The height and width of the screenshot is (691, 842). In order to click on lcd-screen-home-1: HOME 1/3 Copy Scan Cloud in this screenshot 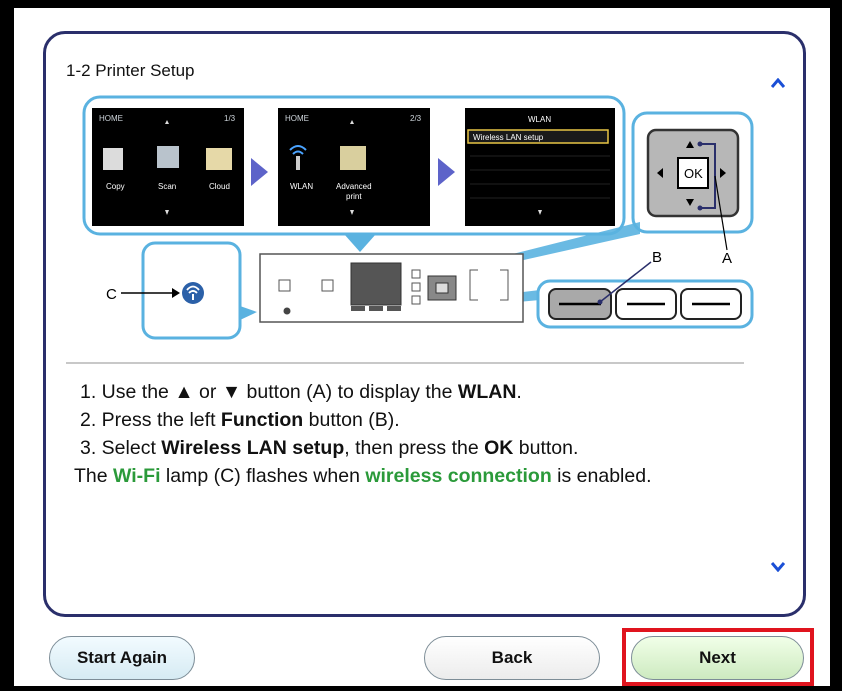, I will do `click(168, 167)`.